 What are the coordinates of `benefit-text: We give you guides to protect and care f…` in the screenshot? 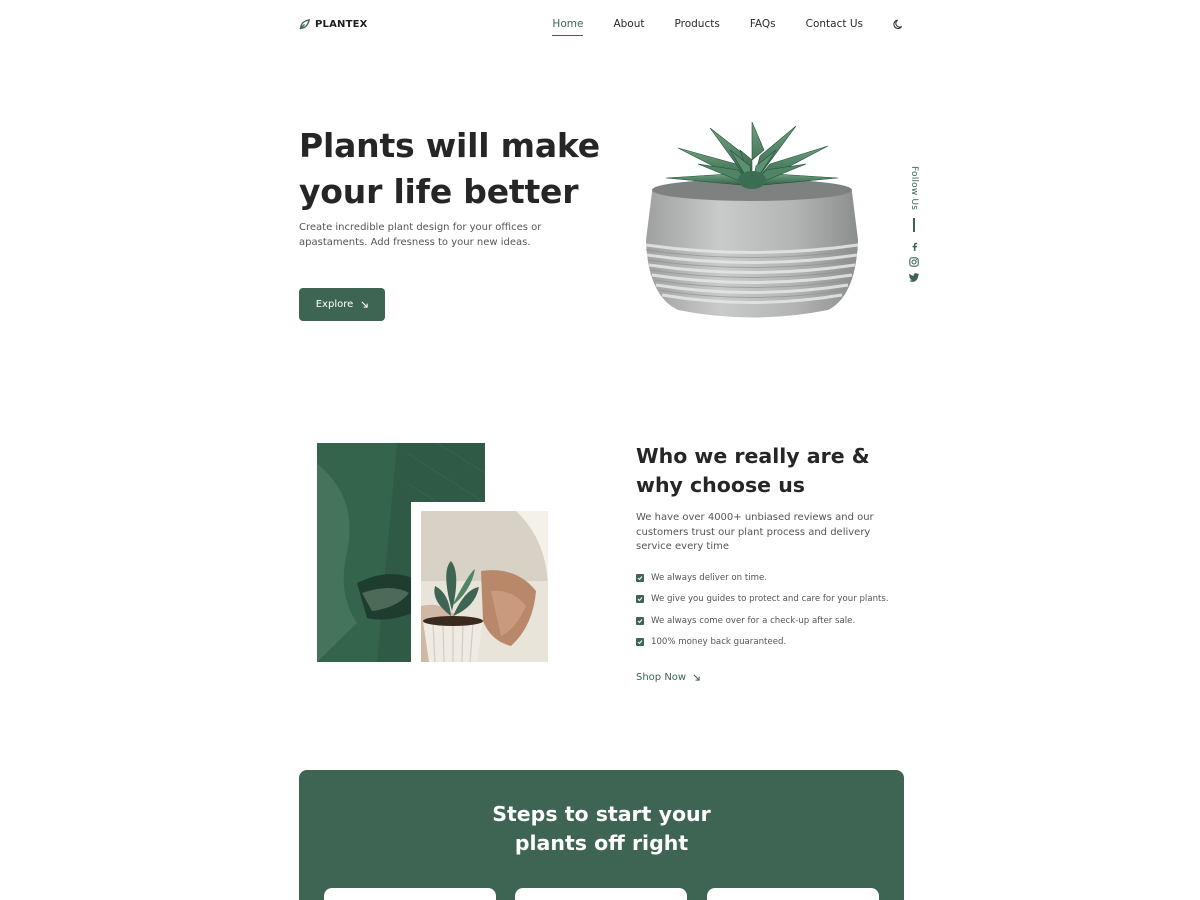 It's located at (770, 599).